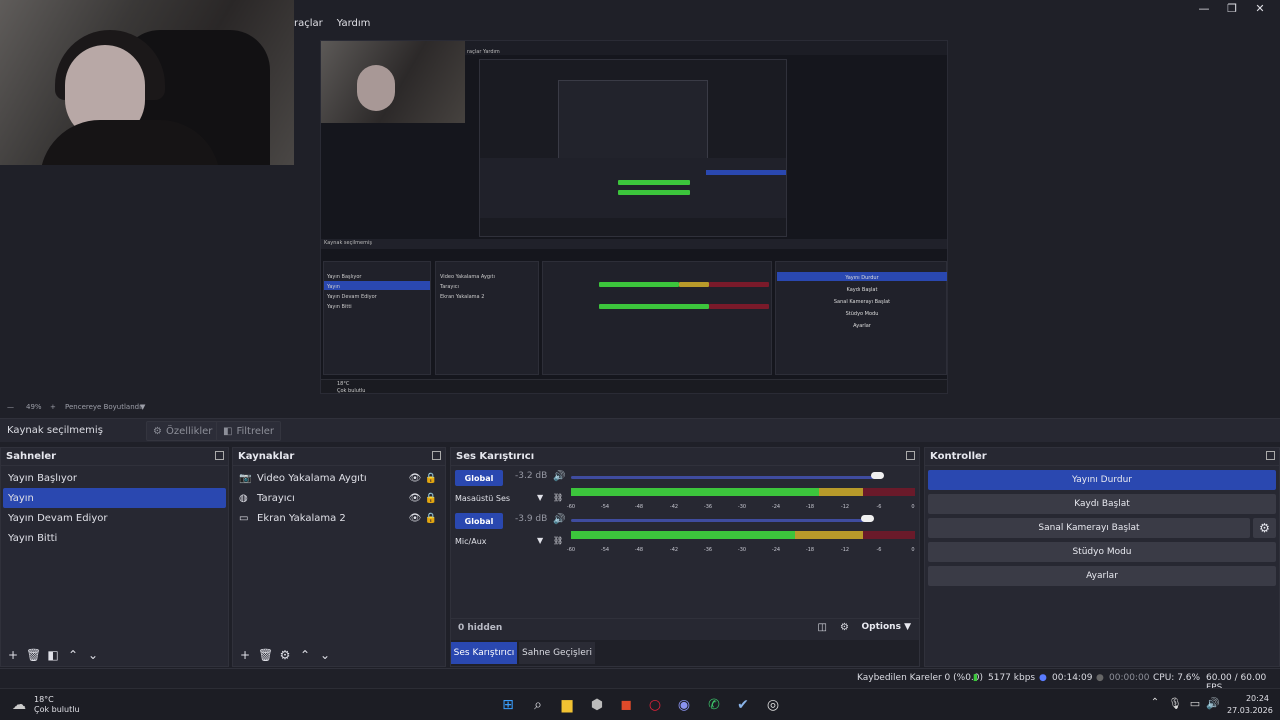 Image resolution: width=1280 pixels, height=720 pixels. I want to click on source-item: 📷 Video Yakalama Aygıtı 👁 🔒, so click(339, 478).